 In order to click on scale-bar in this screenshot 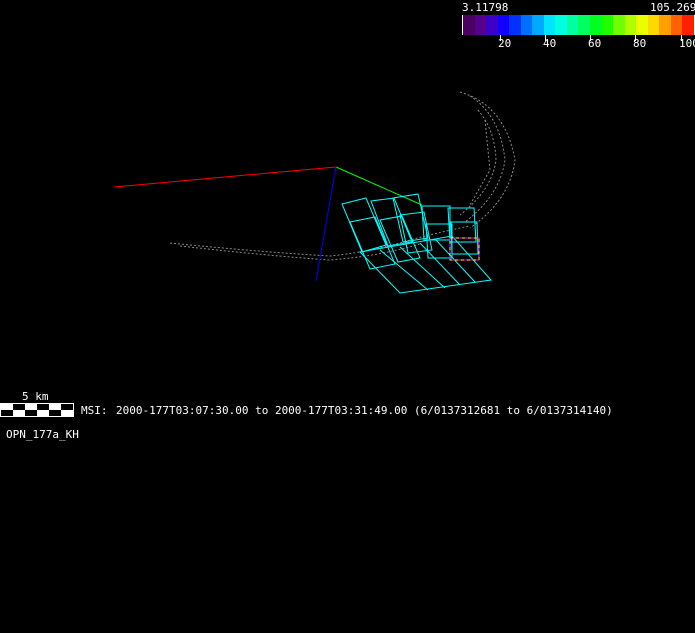, I will do `click(37, 410)`.